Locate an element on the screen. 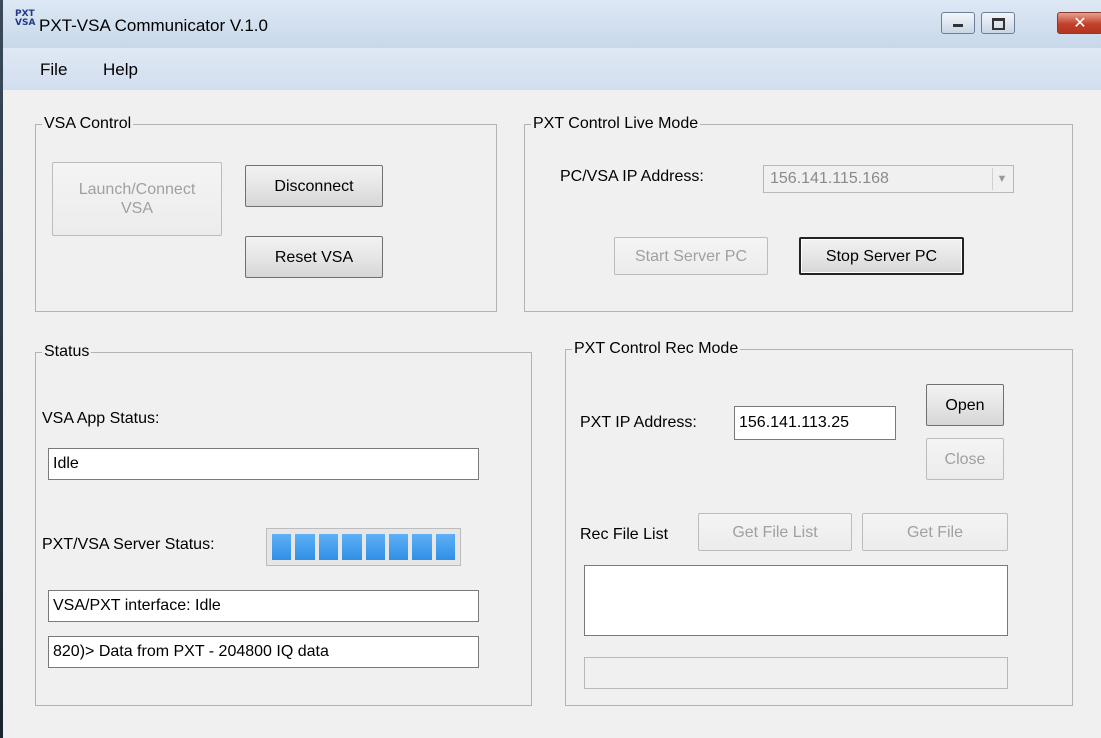 Image resolution: width=1101 pixels, height=738 pixels. open-button: Open is located at coordinates (965, 405).